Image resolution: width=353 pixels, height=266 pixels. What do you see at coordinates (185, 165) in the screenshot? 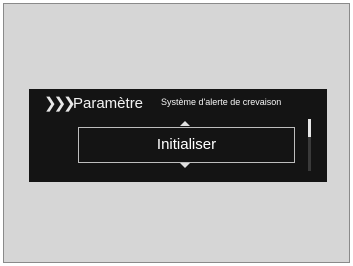
I see `arrow-down-icon` at bounding box center [185, 165].